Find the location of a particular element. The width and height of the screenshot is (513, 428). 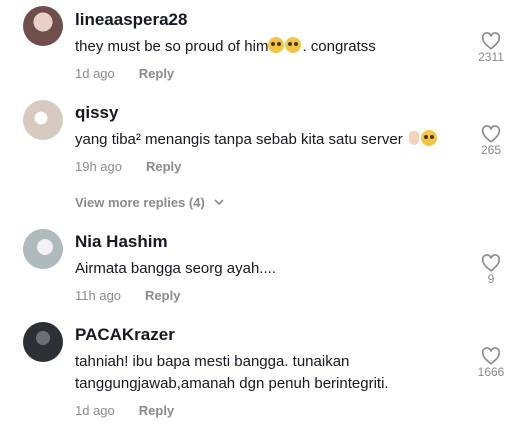

view-more-replies-label: View more replies (4) is located at coordinates (140, 202).